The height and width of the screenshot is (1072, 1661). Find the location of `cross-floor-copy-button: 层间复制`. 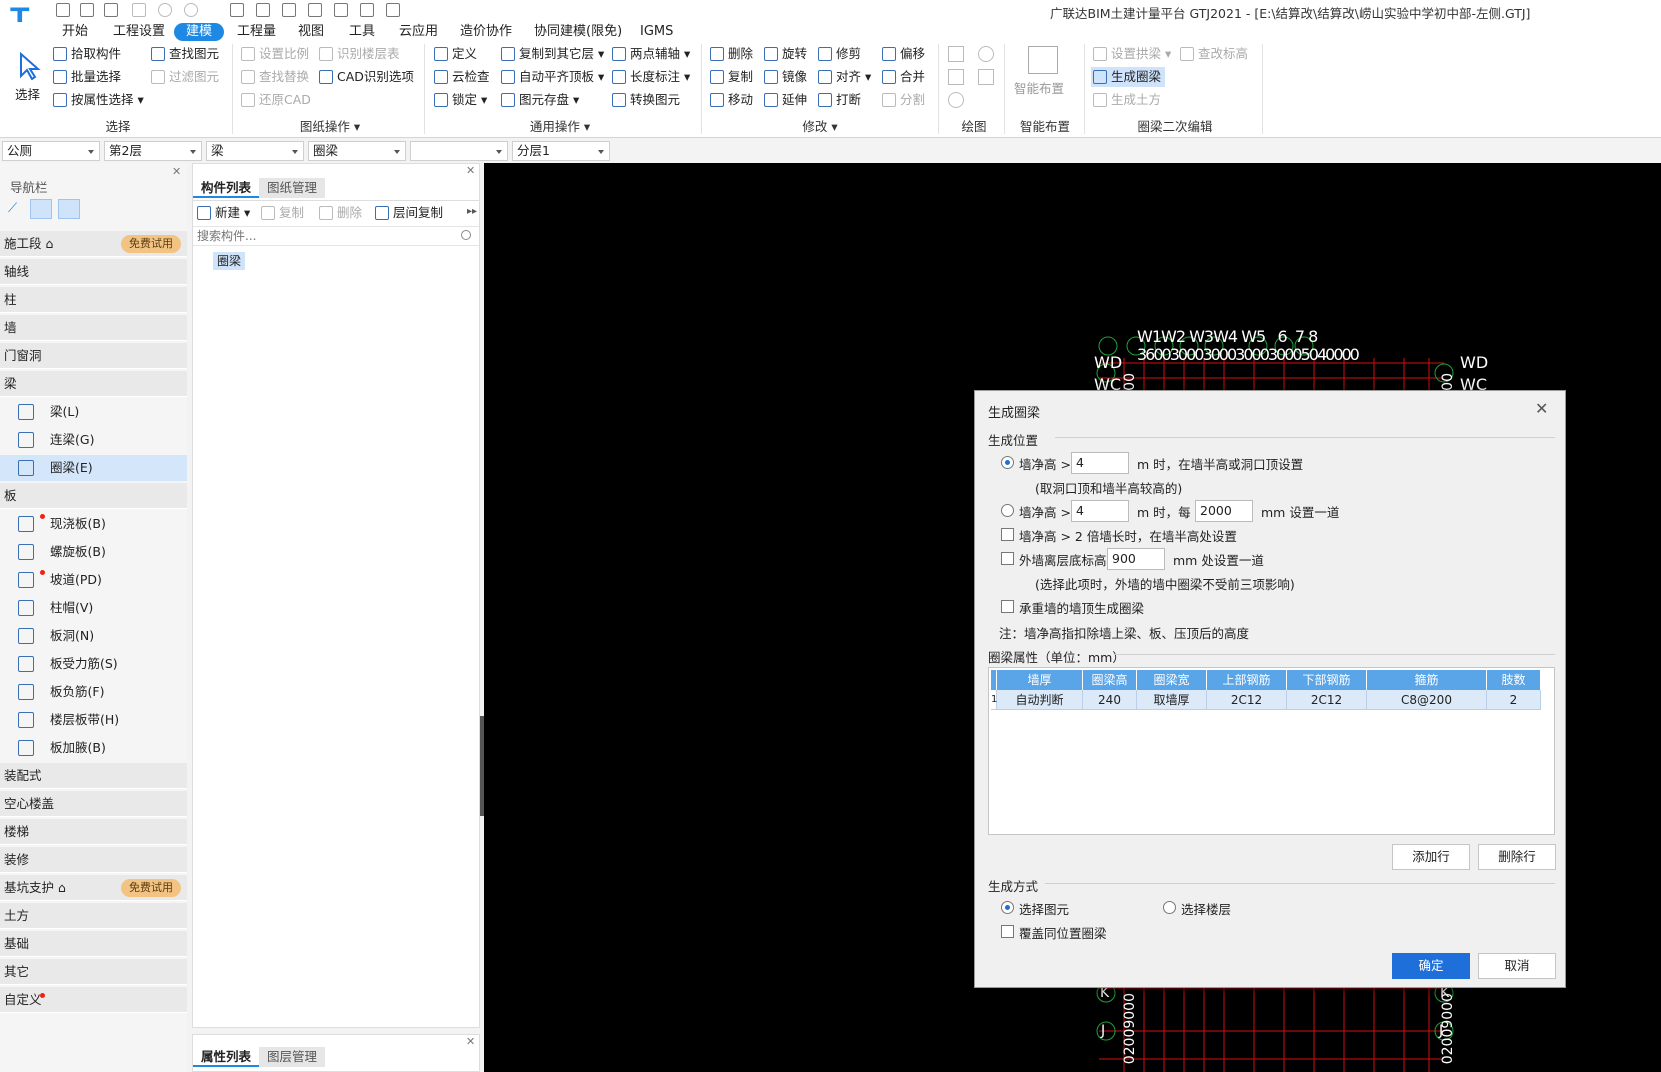

cross-floor-copy-button: 层间复制 is located at coordinates (408, 213).